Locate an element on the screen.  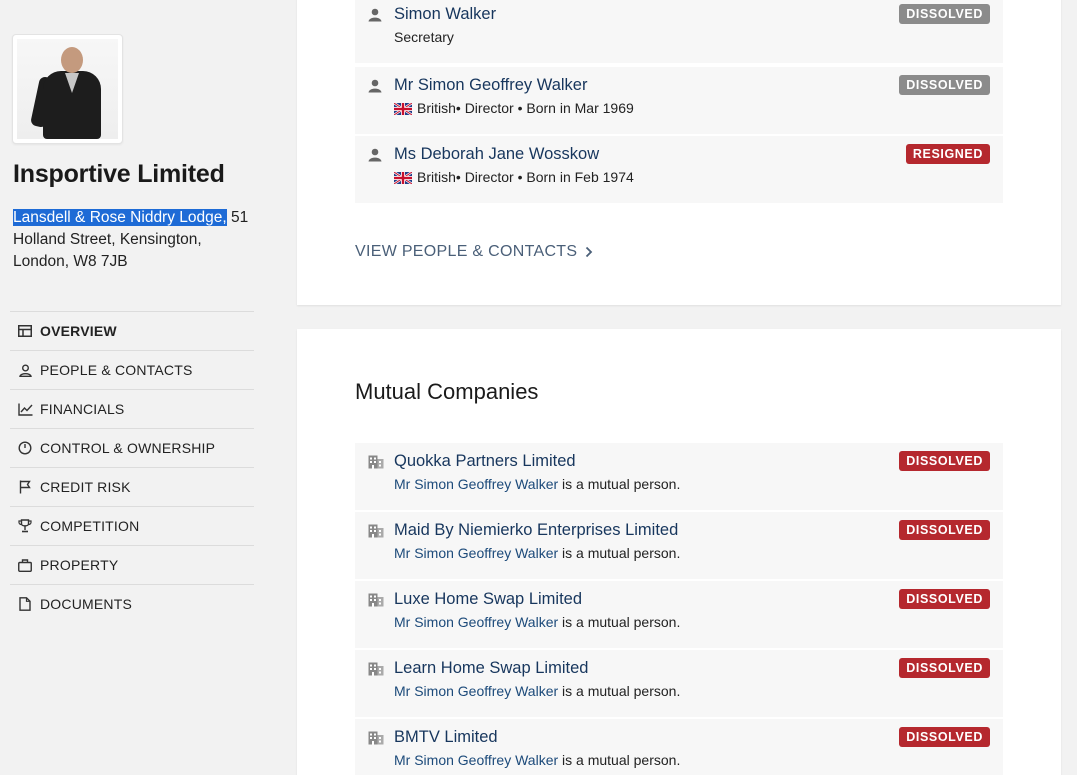
address-line3: London, W8 7JB is located at coordinates (70, 261).